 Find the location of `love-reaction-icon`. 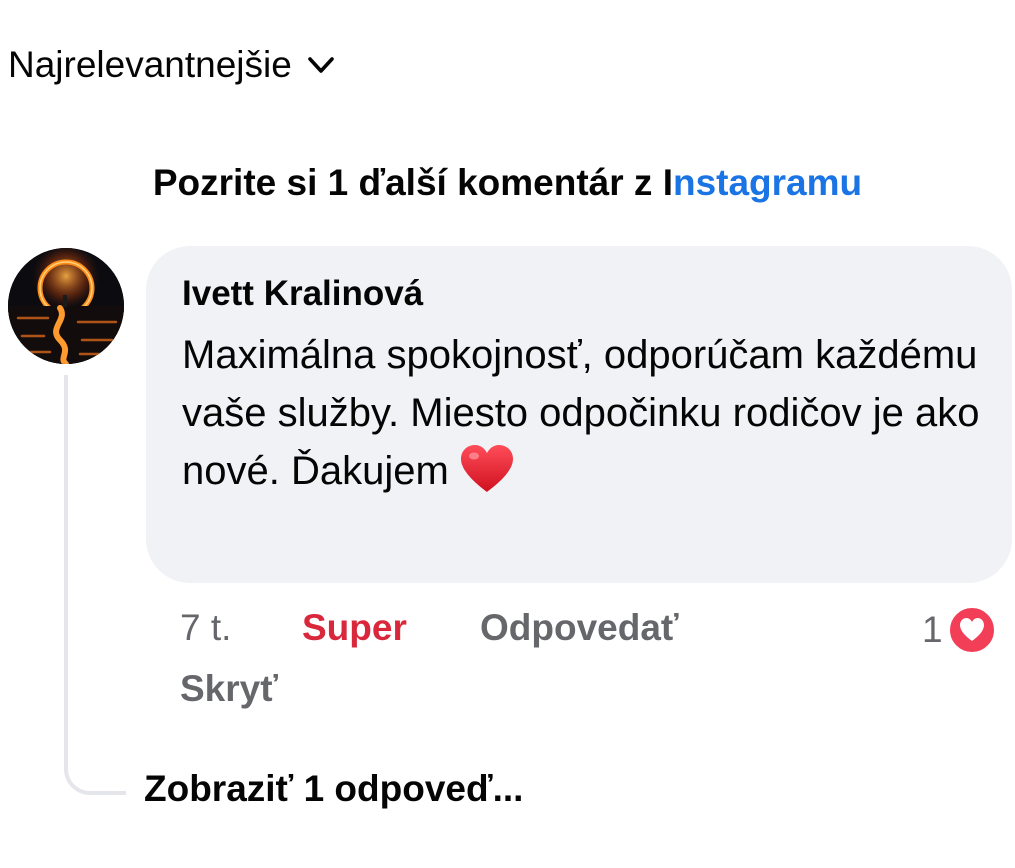

love-reaction-icon is located at coordinates (971, 630).